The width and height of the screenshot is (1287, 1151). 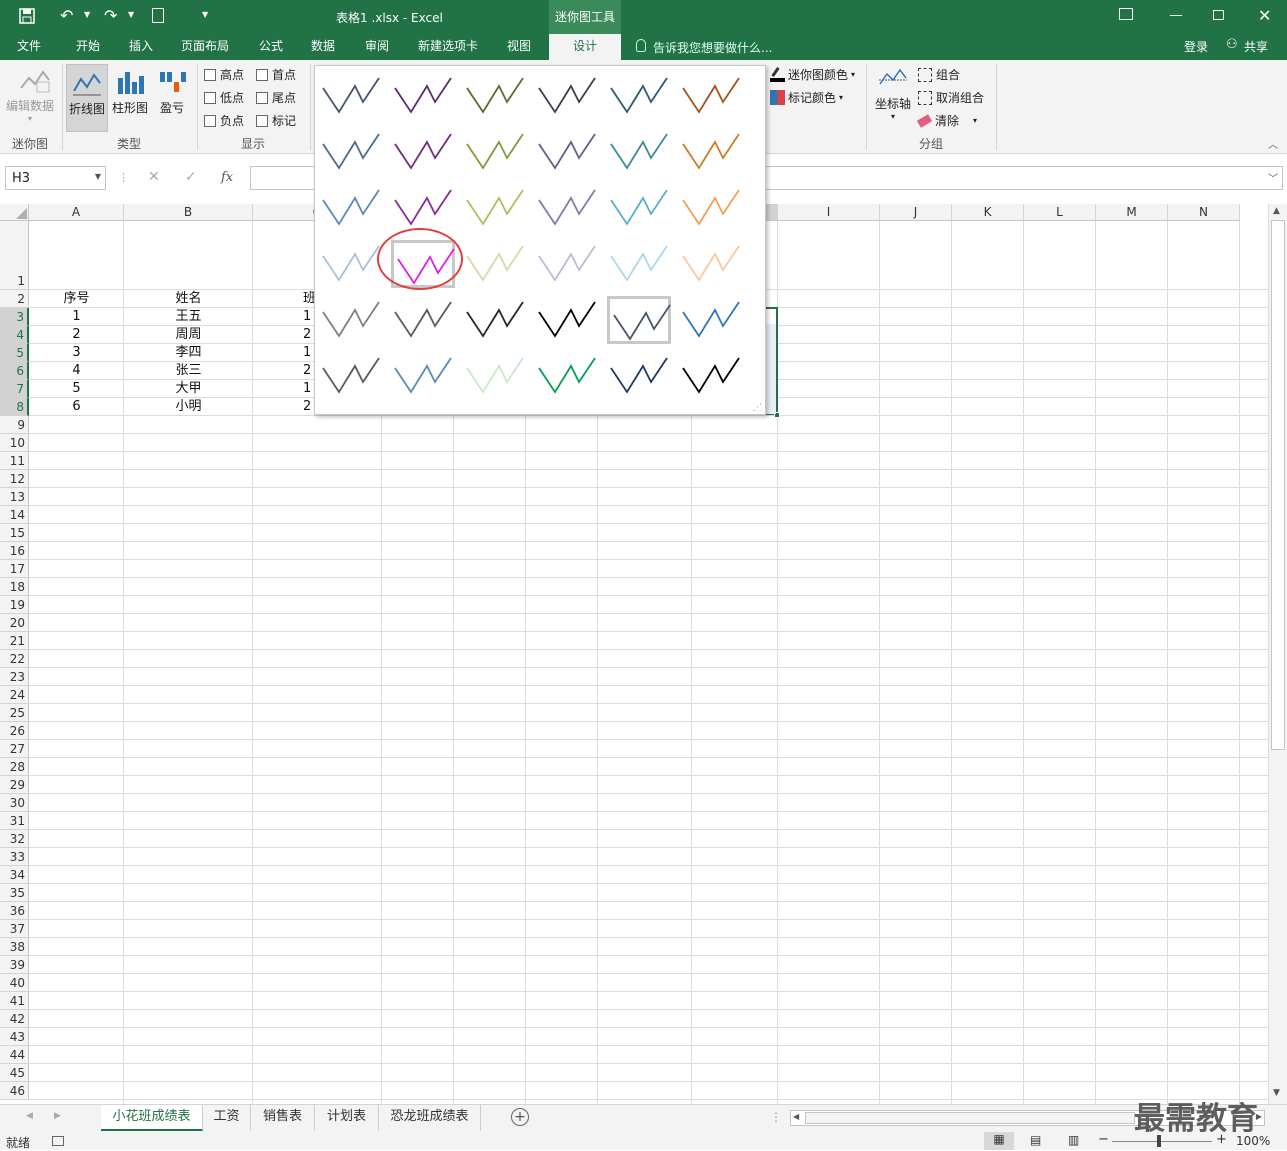 I want to click on column-header-k: K, so click(x=988, y=212).